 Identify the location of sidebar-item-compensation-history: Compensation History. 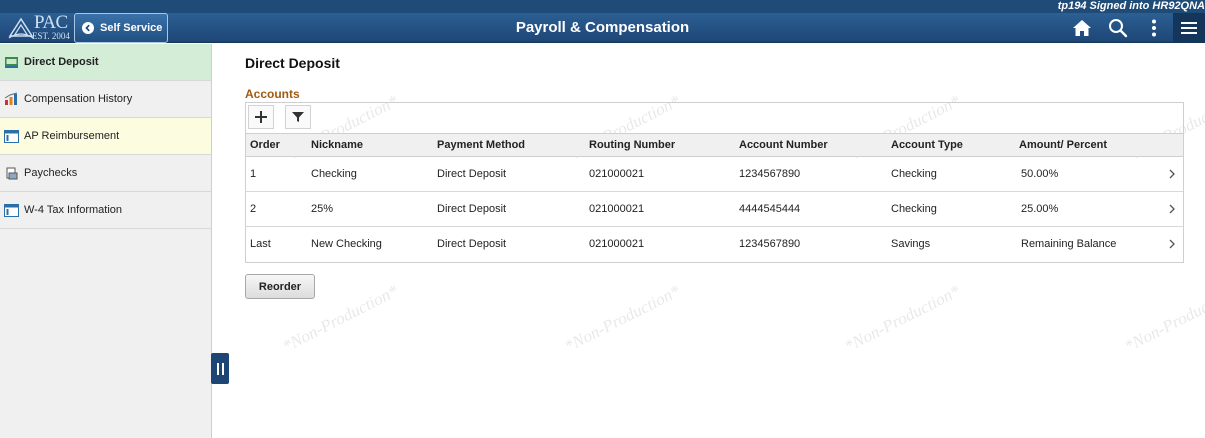
(105, 99).